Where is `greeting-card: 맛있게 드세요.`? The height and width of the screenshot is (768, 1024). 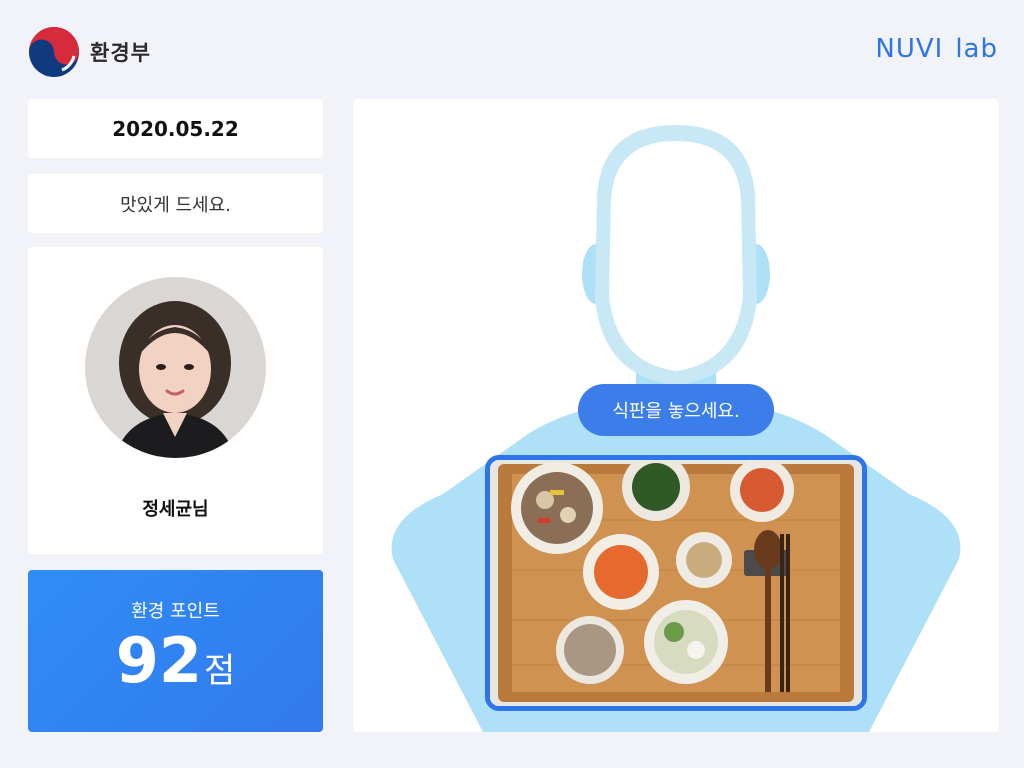 greeting-card: 맛있게 드세요. is located at coordinates (175, 203).